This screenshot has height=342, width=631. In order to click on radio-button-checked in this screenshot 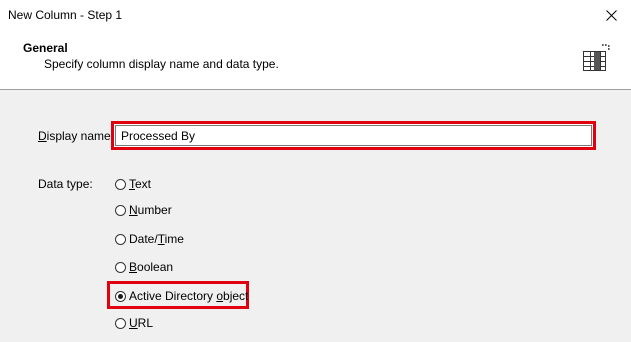, I will do `click(120, 296)`.